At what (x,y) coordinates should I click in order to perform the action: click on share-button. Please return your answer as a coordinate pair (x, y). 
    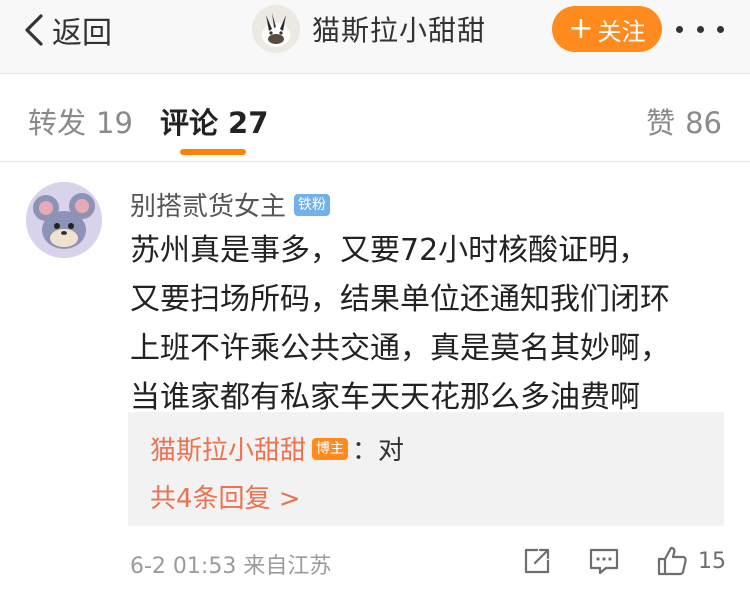
    Looking at the image, I should click on (537, 561).